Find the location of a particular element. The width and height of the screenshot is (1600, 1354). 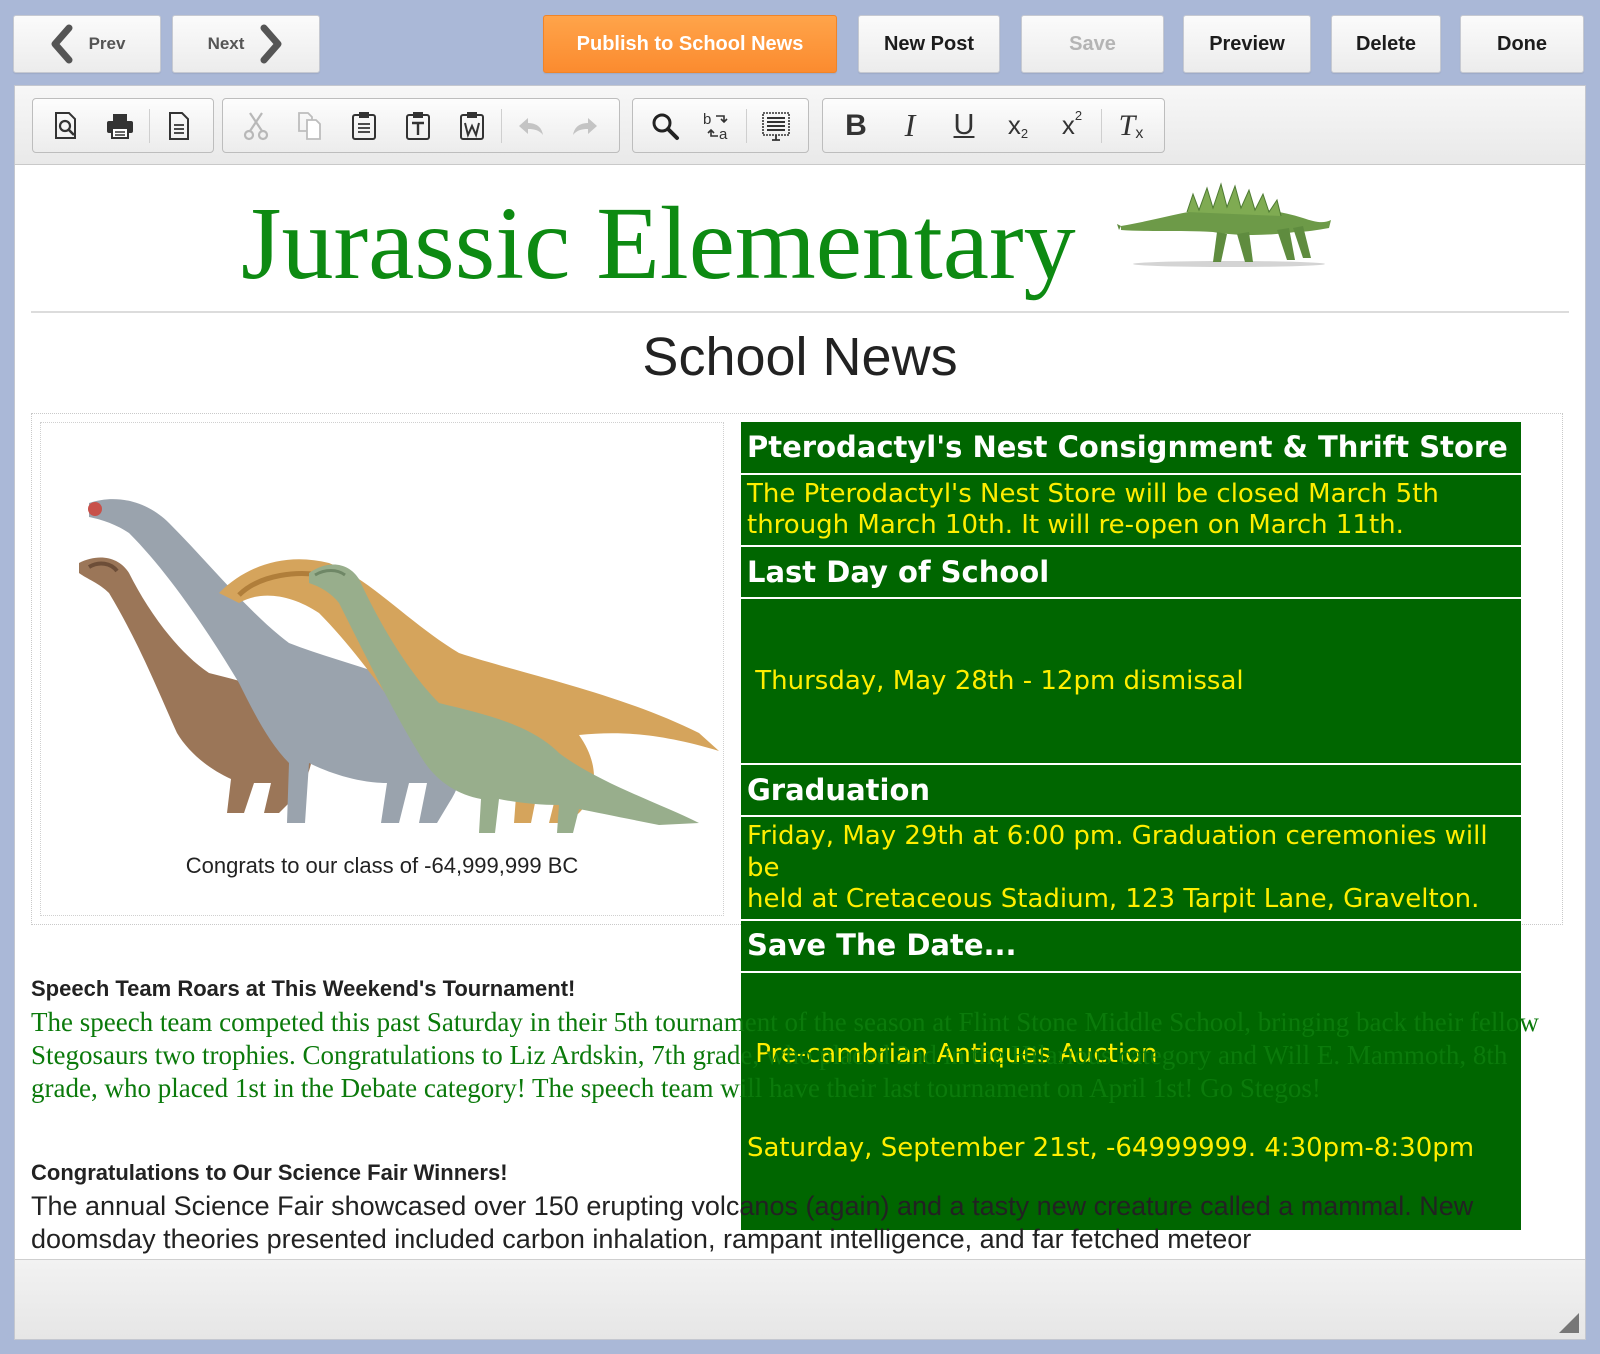

replace-icon: ba is located at coordinates (718, 126).